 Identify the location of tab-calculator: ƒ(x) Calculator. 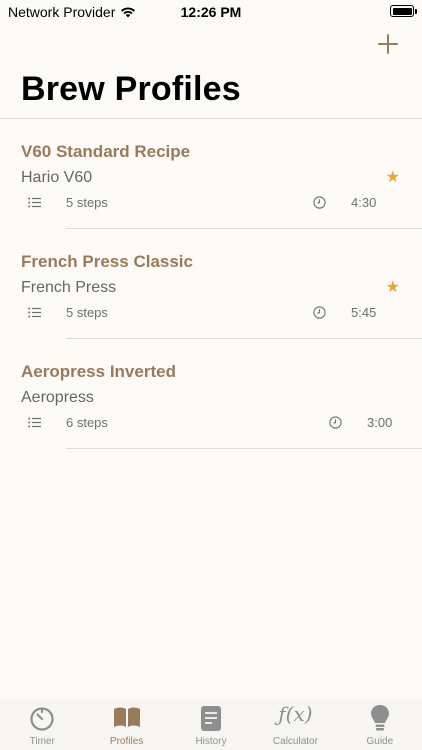
(295, 725).